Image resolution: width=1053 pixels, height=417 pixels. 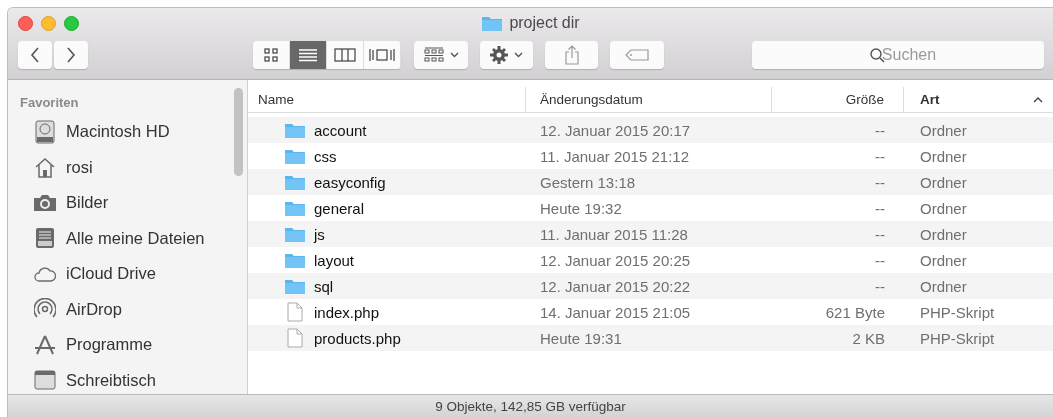 What do you see at coordinates (544, 23) in the screenshot?
I see `window-title: project dir` at bounding box center [544, 23].